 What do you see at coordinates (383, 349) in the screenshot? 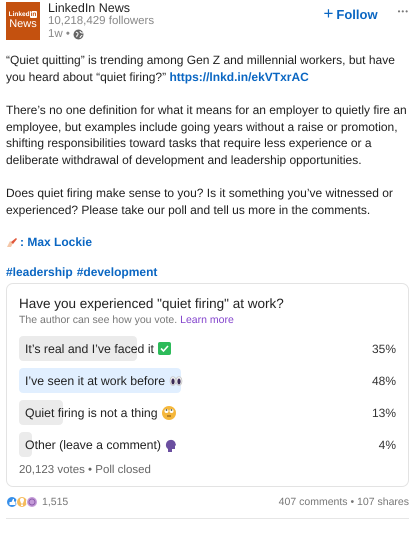
I see `option-percent: 35%` at bounding box center [383, 349].